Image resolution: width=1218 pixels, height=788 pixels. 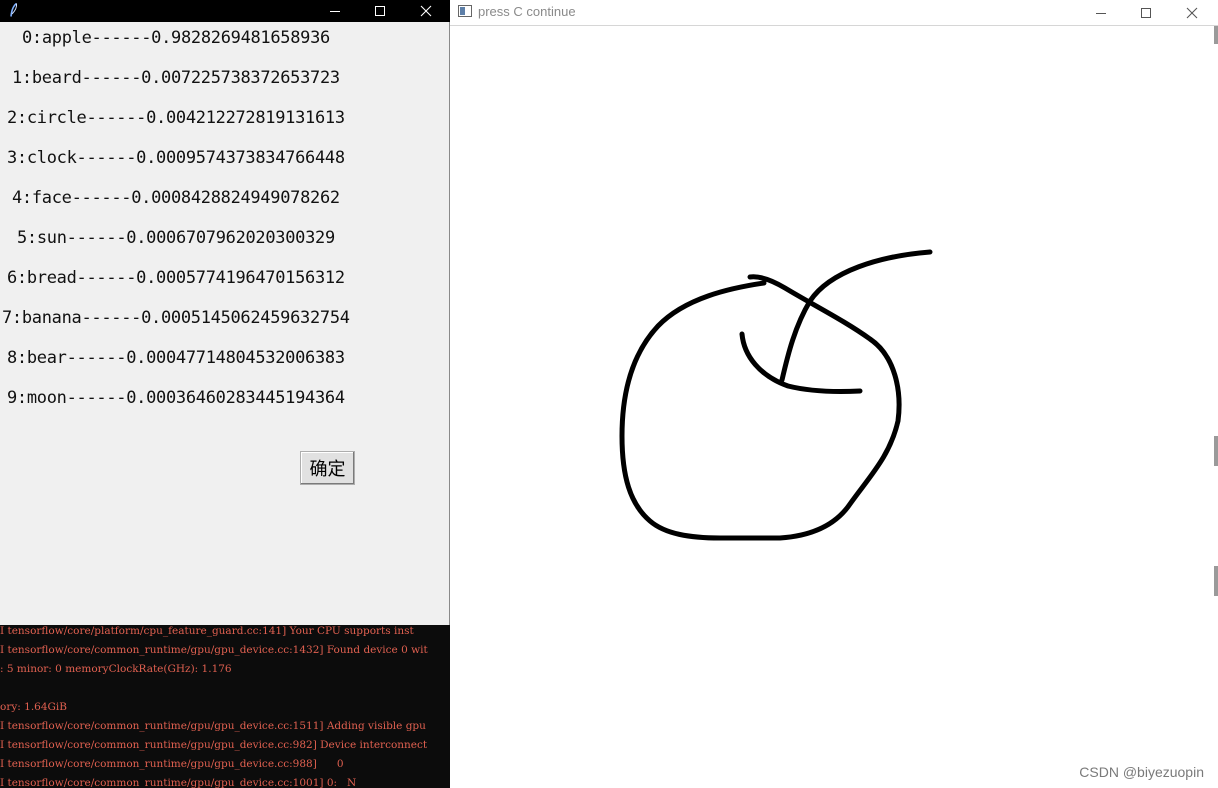 What do you see at coordinates (176, 118) in the screenshot?
I see `prediction-item: 2:circle------0.004212272819131613` at bounding box center [176, 118].